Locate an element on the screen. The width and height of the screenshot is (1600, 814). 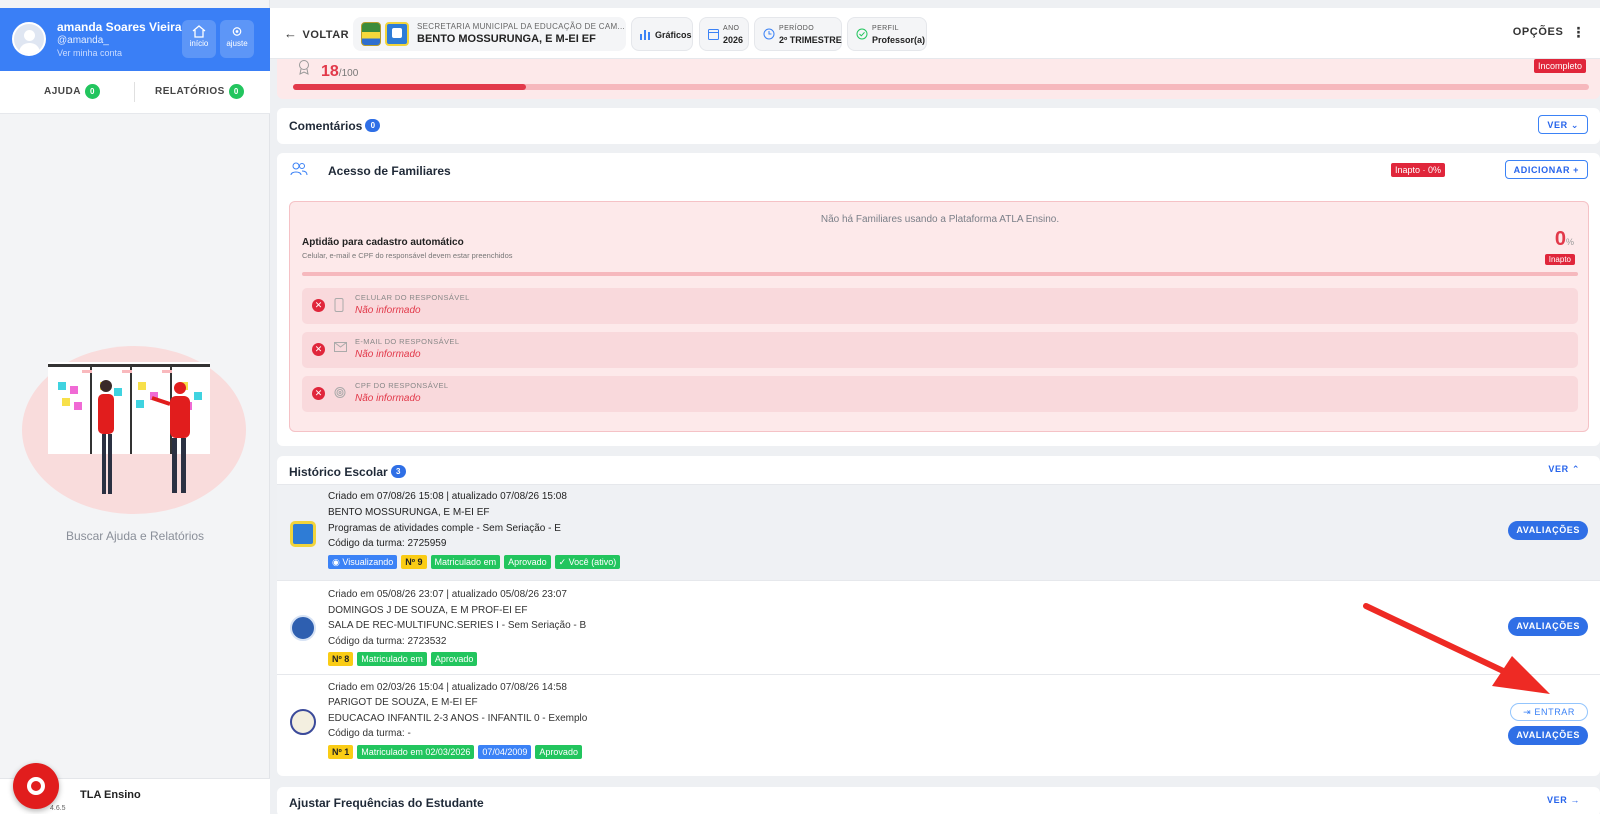
charts-button: Gráficos is located at coordinates (662, 34).